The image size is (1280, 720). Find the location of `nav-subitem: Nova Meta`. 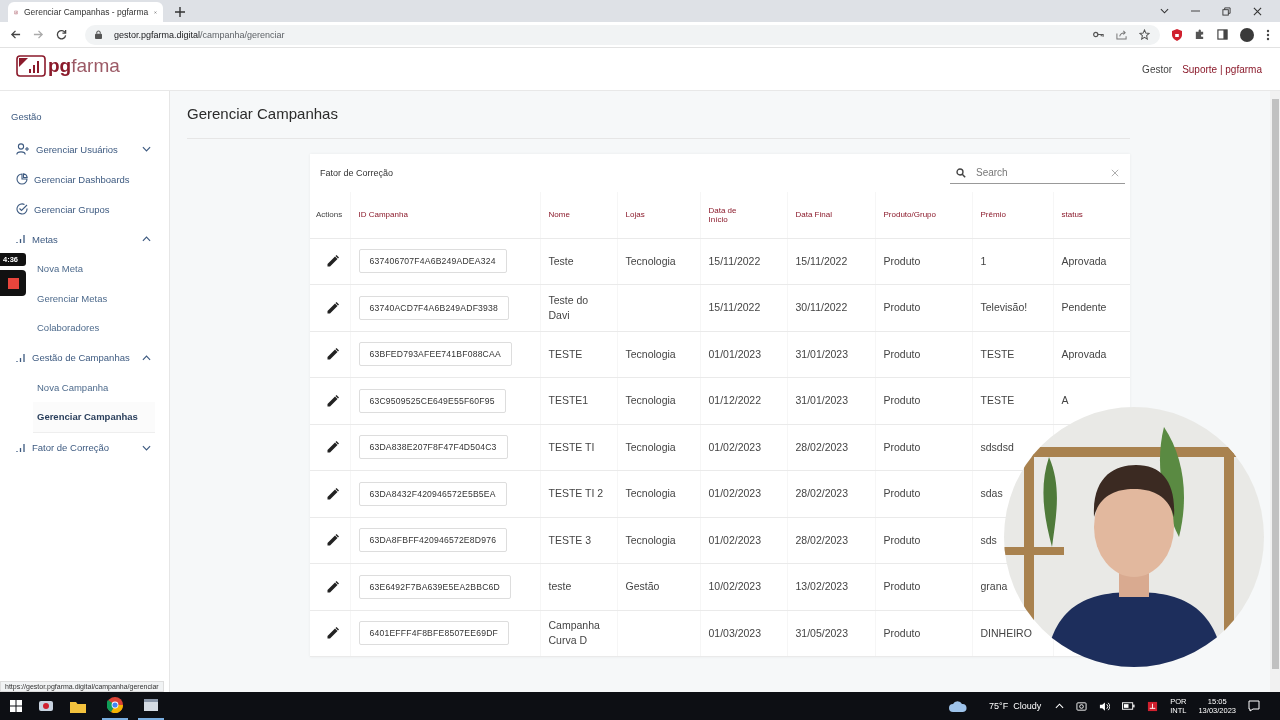

nav-subitem: Nova Meta is located at coordinates (94, 269).